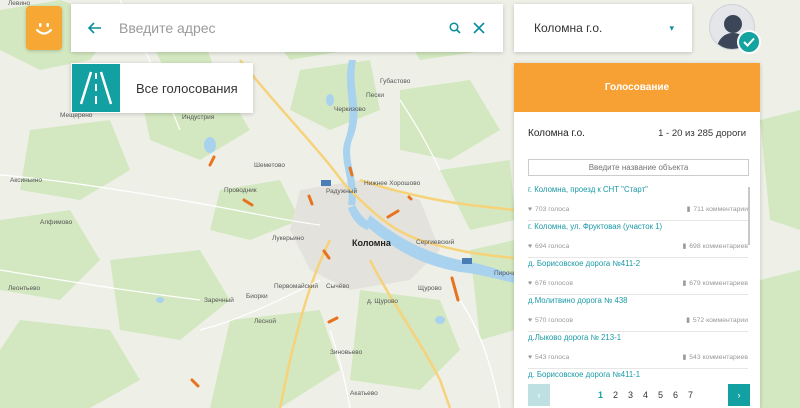  I want to click on item-votes: ♥ 570 голосов, so click(550, 320).